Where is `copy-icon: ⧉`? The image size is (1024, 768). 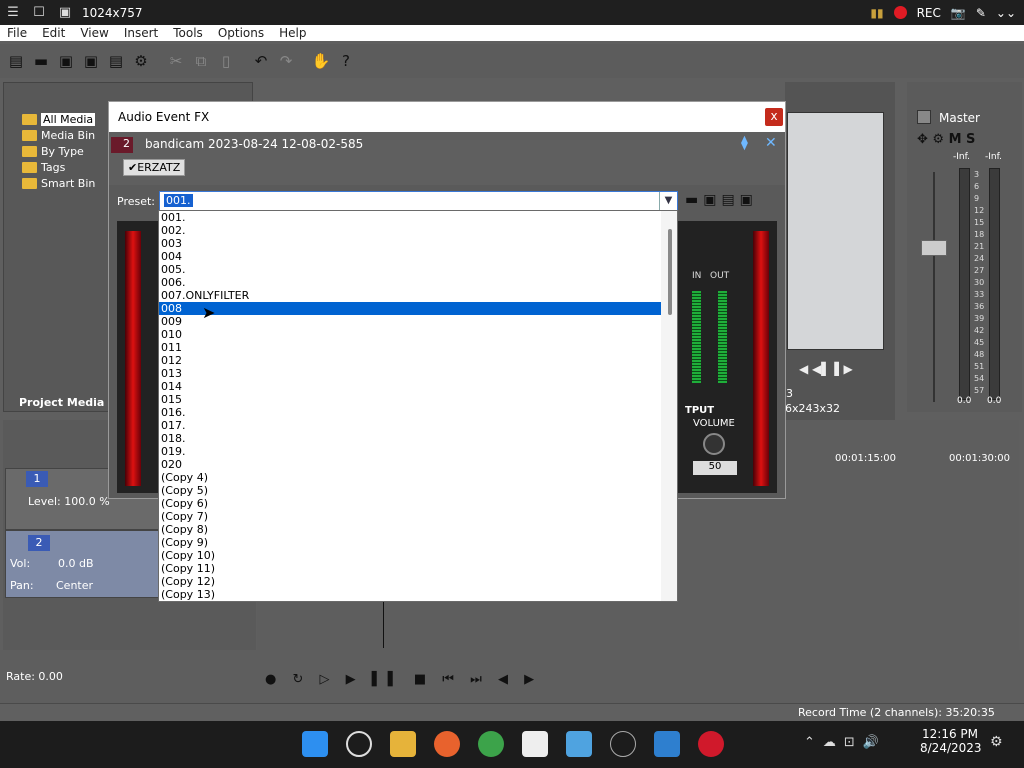 copy-icon: ⧉ is located at coordinates (201, 61).